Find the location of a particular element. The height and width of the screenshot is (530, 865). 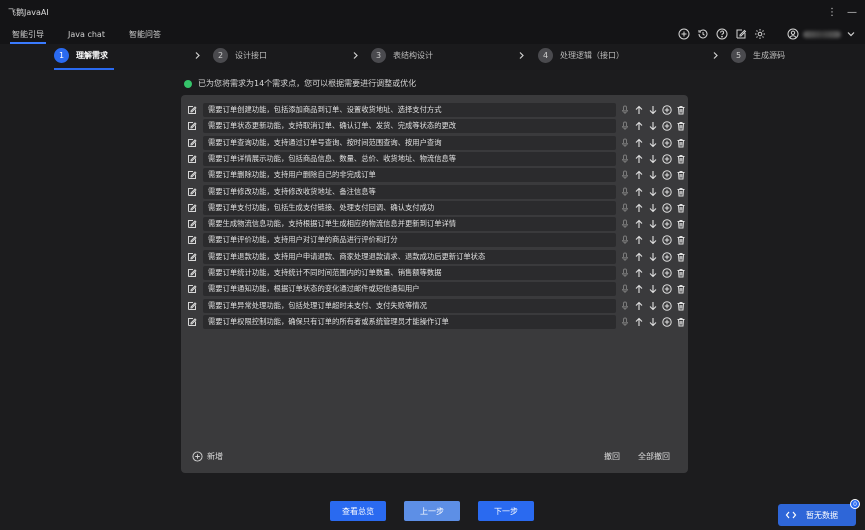

requirement-text: 需要订单通知功能，根据订单状态的变化通过邮件或短信通知用户 is located at coordinates (409, 289).